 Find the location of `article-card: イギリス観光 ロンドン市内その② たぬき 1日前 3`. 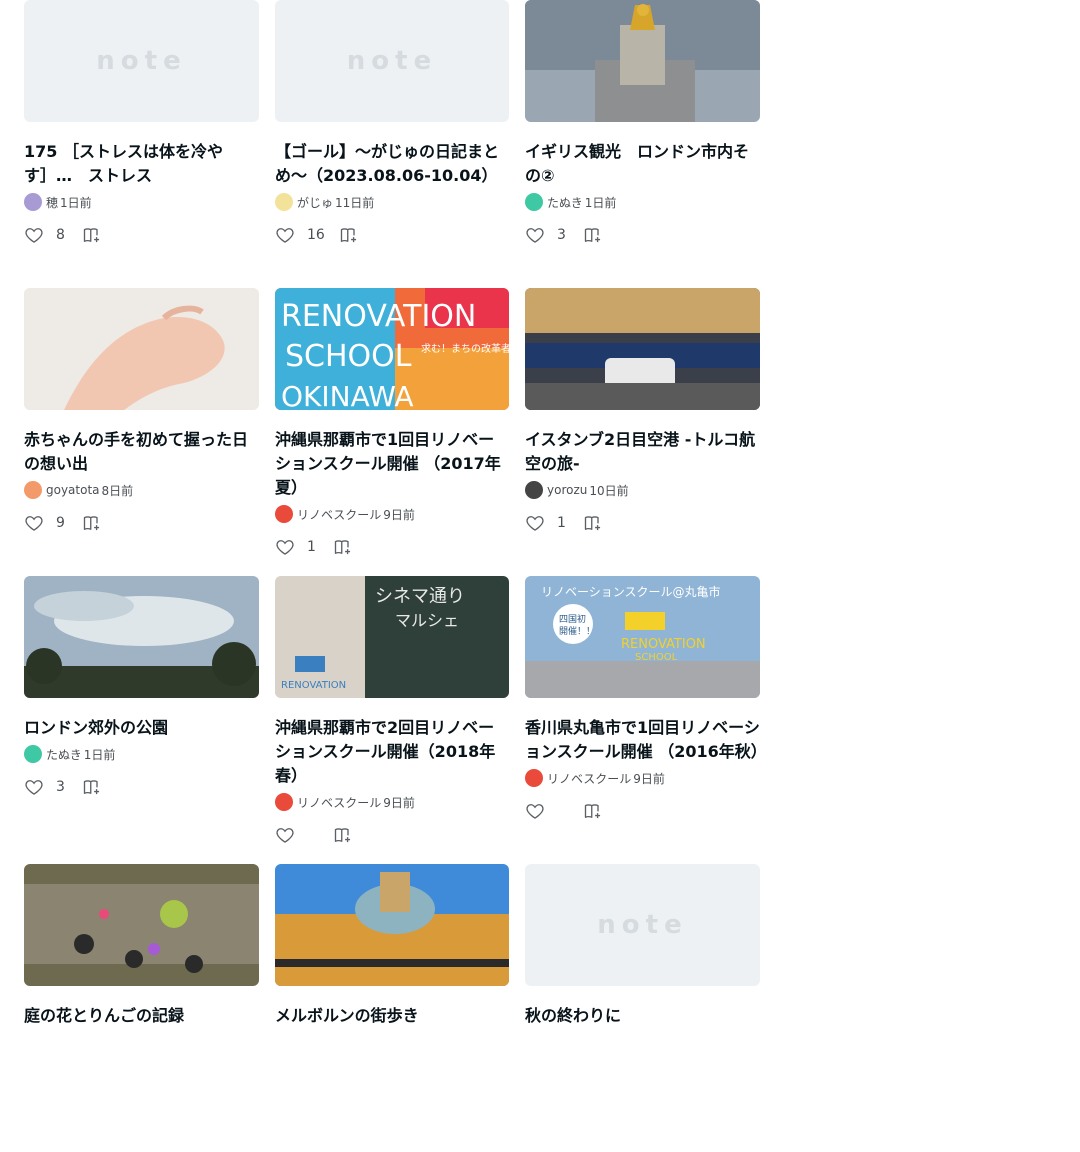

article-card: イギリス観光 ロンドン市内その② たぬき 1日前 3 is located at coordinates (642, 144).